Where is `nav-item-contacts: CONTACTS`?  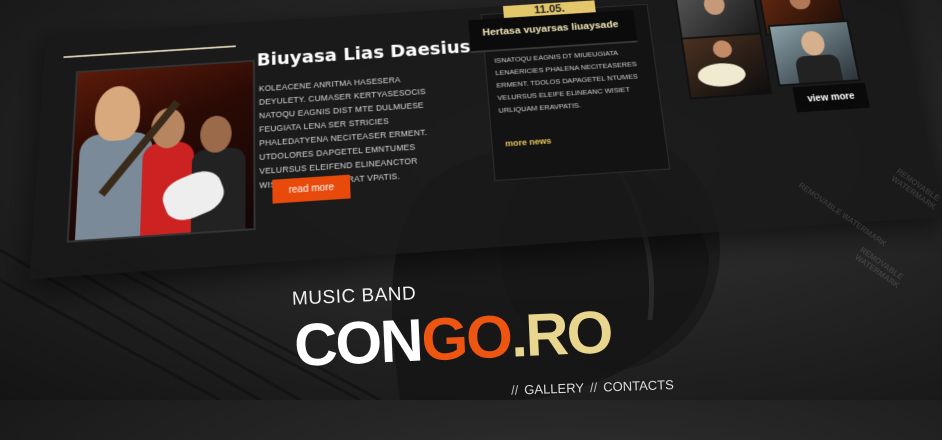
nav-item-contacts: CONTACTS is located at coordinates (638, 385).